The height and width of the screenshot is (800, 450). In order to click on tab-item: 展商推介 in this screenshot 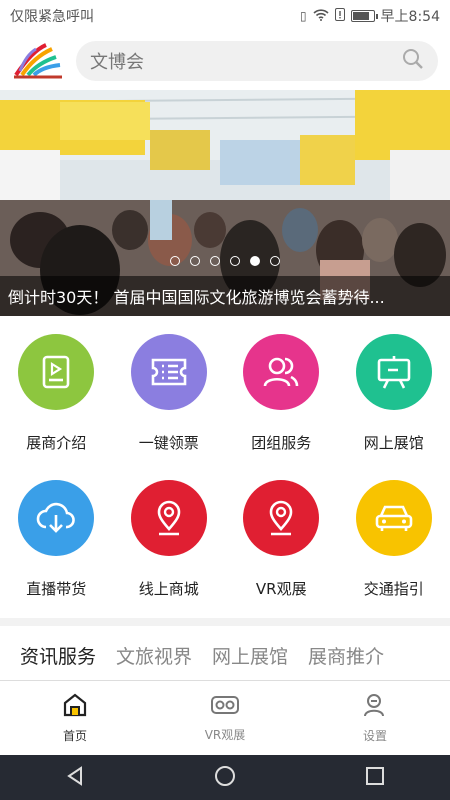, I will do `click(346, 655)`.